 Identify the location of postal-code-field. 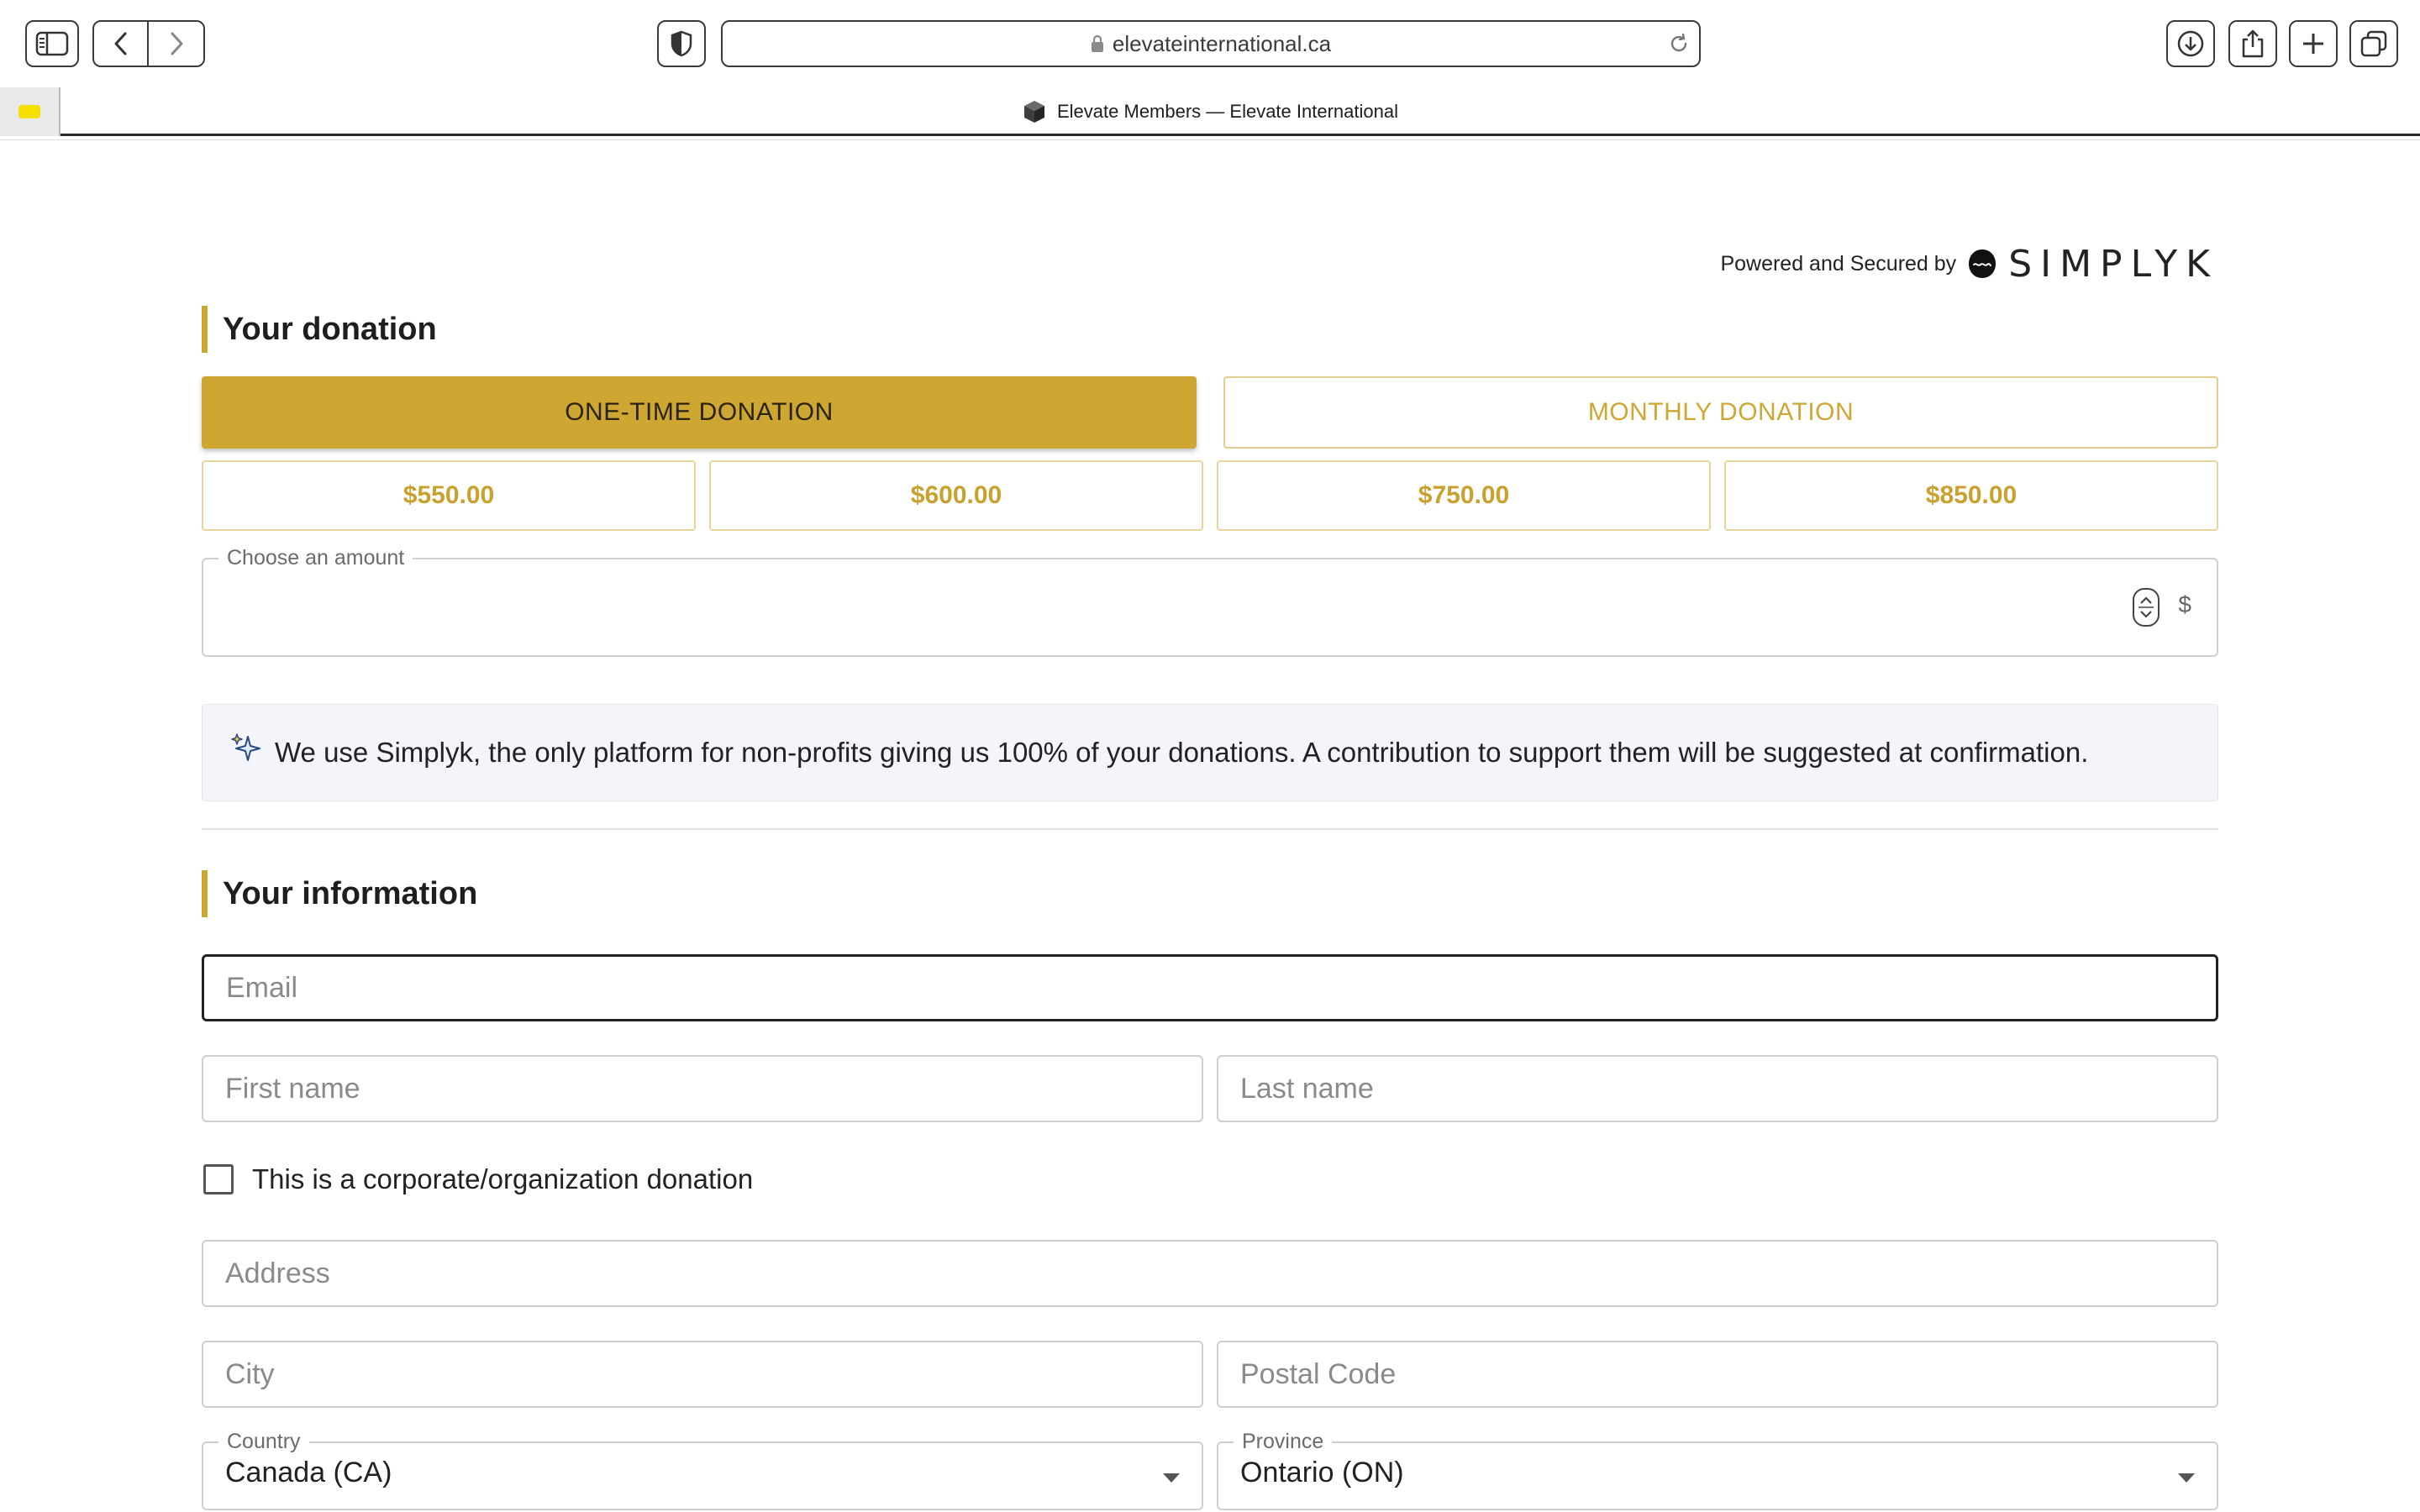
(1717, 1374).